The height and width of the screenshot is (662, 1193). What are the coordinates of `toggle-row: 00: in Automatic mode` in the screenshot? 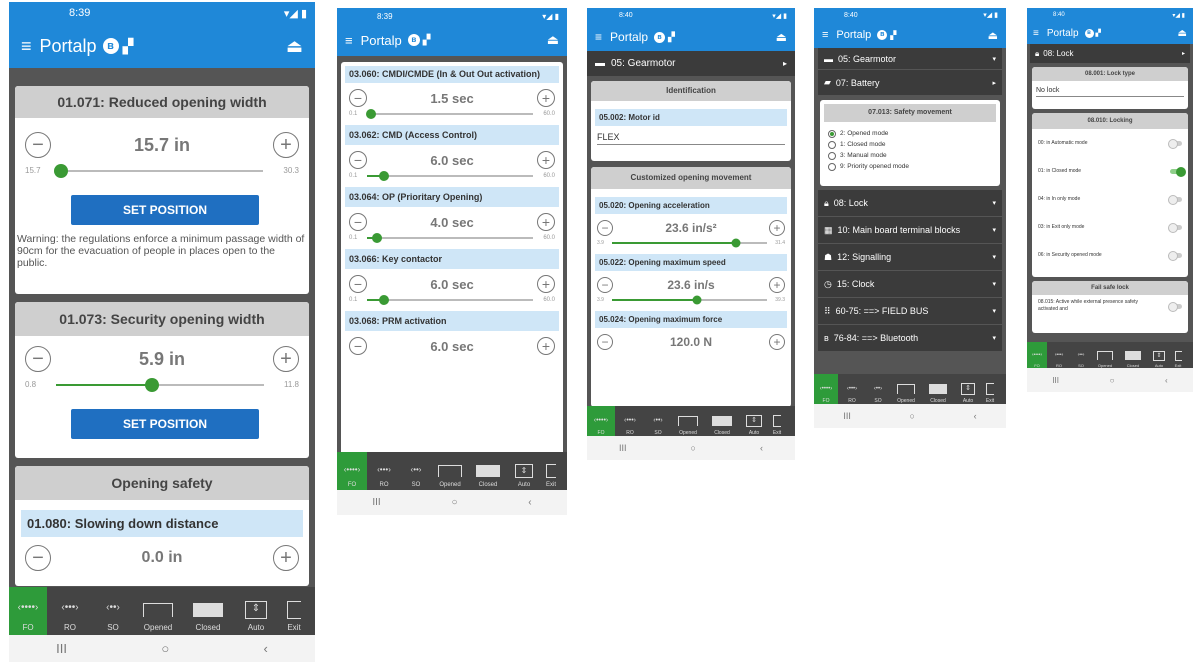 It's located at (1110, 143).